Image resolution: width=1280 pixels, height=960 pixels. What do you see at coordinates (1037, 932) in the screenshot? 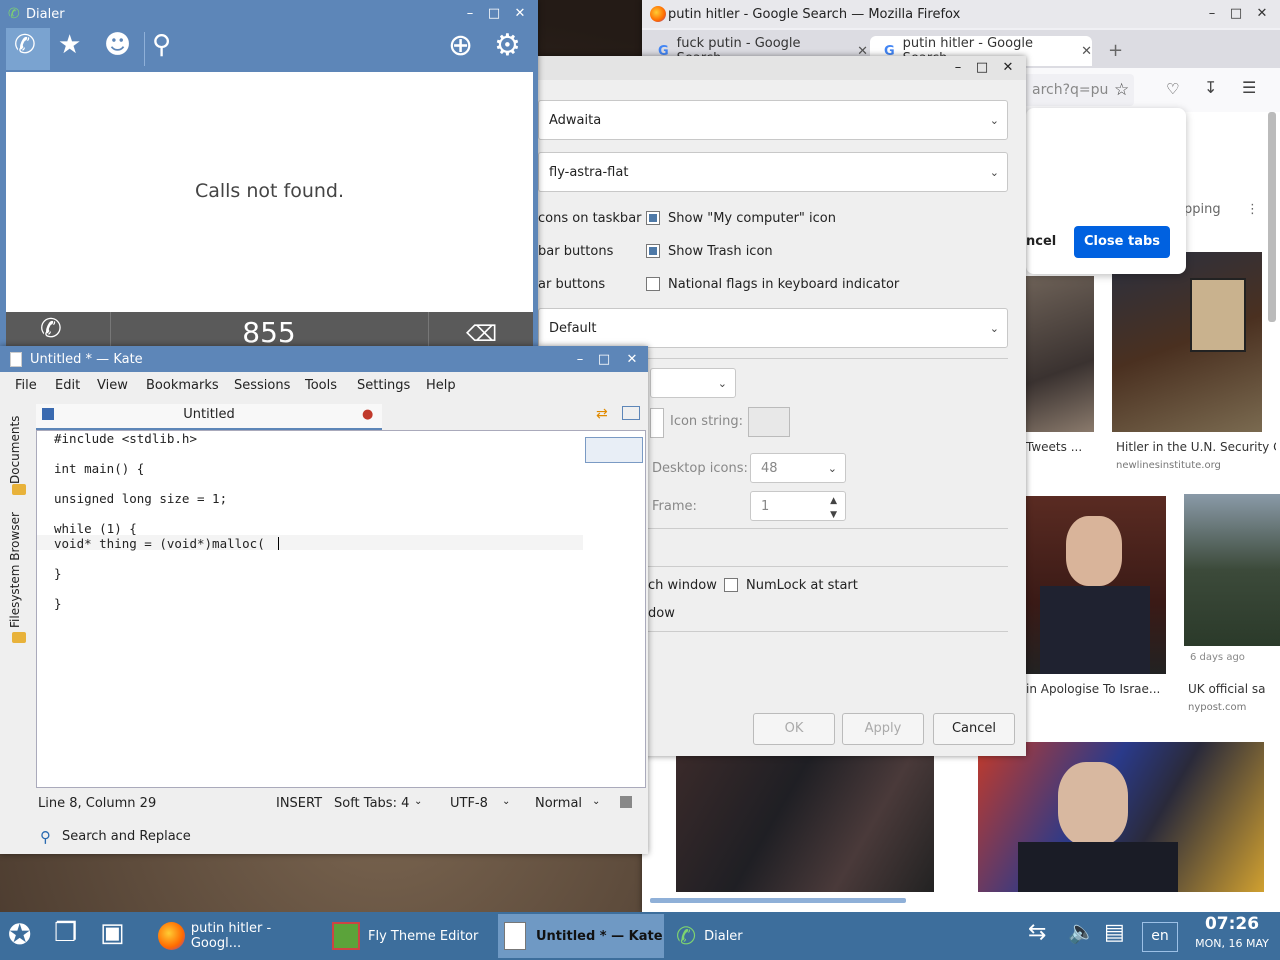
I see `network-icon: ⇆` at bounding box center [1037, 932].